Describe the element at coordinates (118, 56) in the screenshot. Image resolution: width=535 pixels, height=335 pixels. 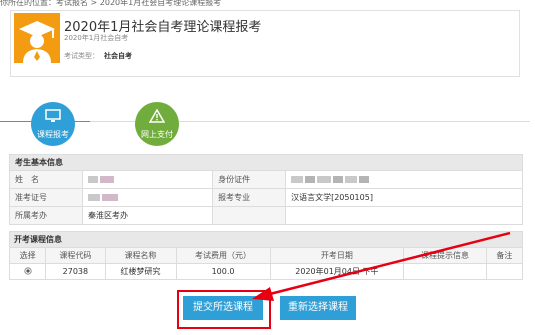
I see `exam-type-value: 社会自考` at that location.